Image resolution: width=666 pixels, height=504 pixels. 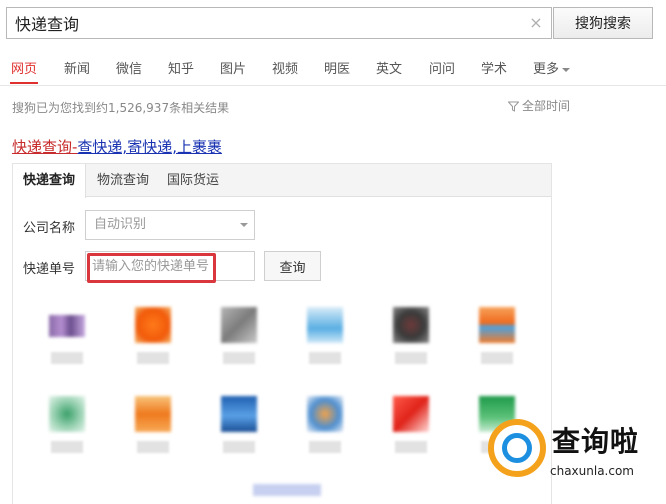 What do you see at coordinates (170, 266) in the screenshot?
I see `tracking-number-input` at bounding box center [170, 266].